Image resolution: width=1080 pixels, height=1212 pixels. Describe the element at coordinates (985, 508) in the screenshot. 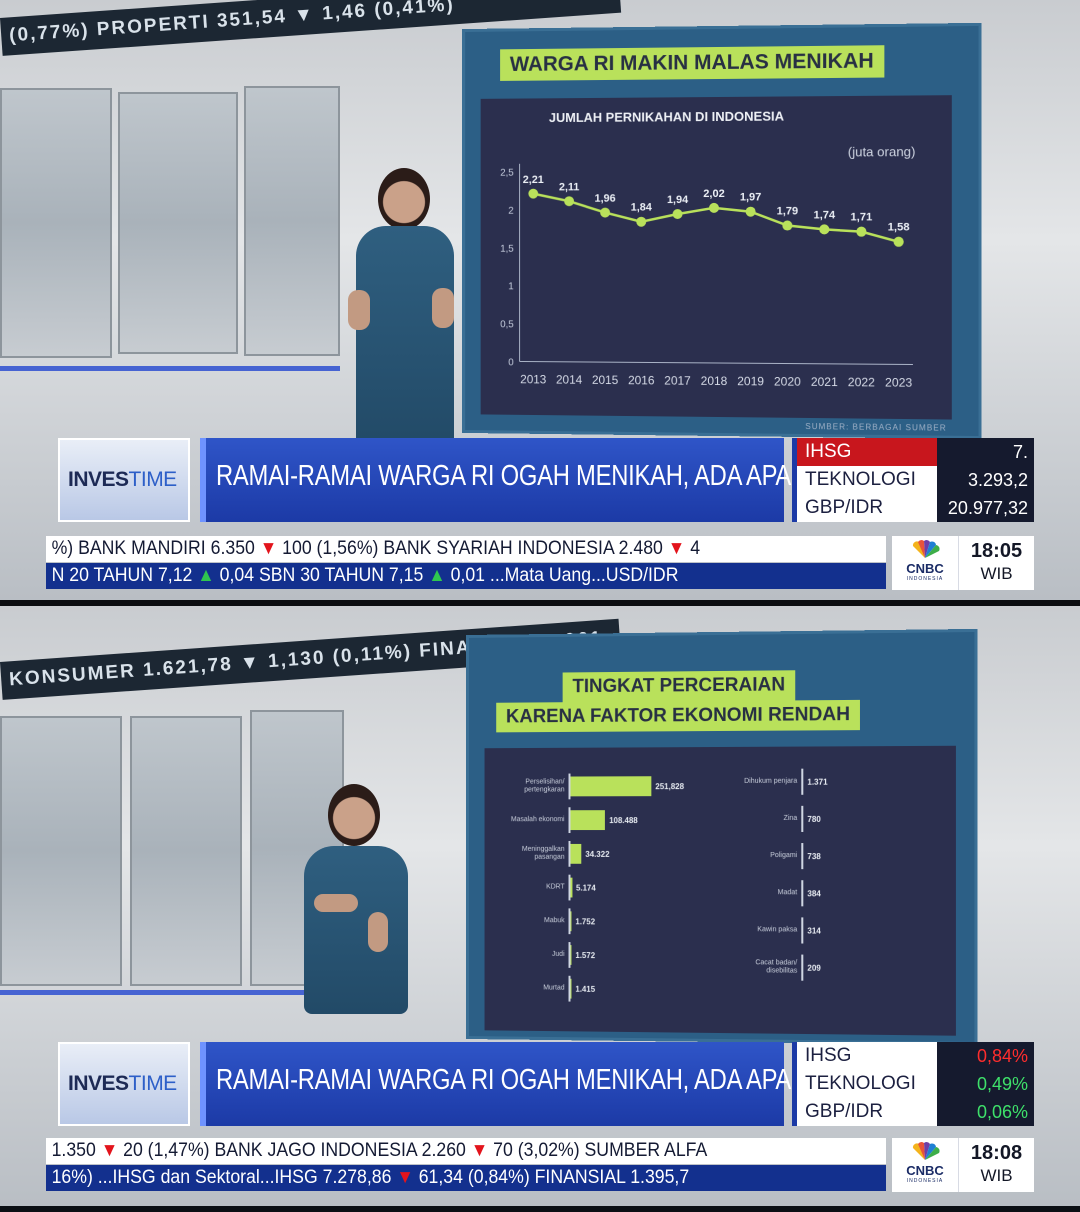

I see `market-value: 20.977,32` at that location.